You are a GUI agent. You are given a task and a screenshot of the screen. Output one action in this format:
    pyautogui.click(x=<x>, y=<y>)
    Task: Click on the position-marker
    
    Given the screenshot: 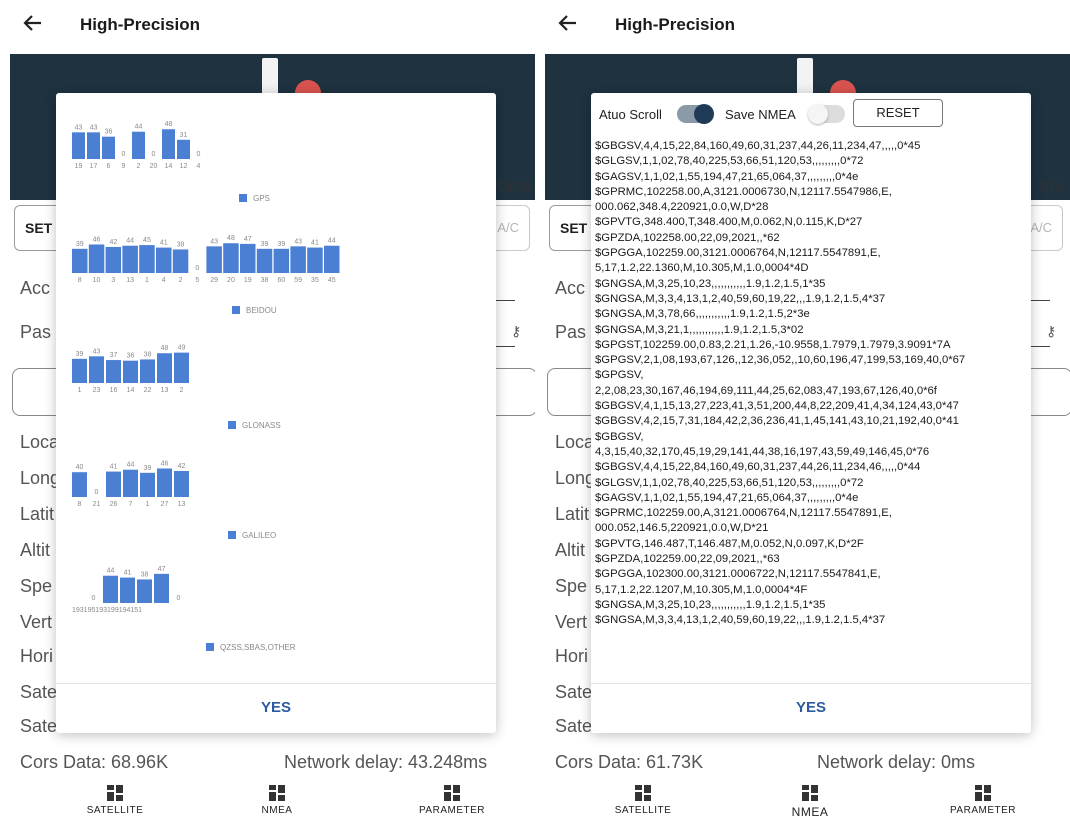 What is the action you would take?
    pyautogui.click(x=270, y=78)
    